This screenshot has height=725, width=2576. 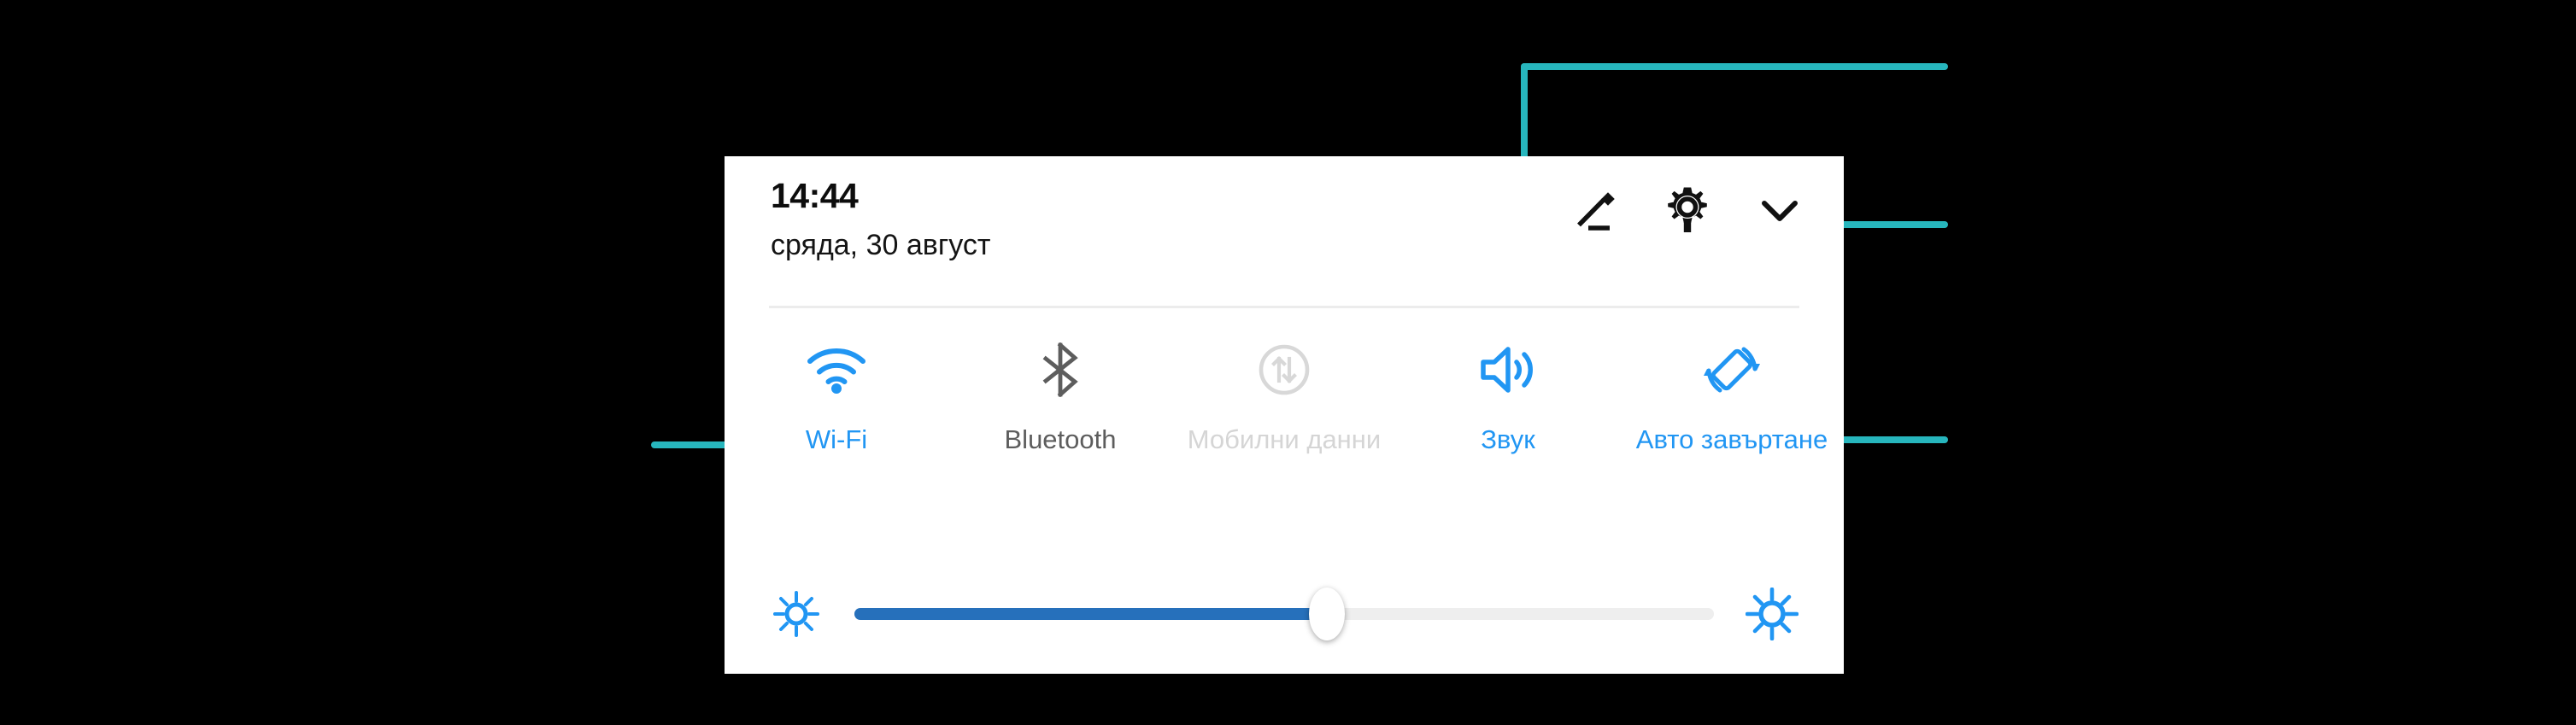 What do you see at coordinates (1731, 439) in the screenshot?
I see `auto-rotate-tile-label: Авто завъртане` at bounding box center [1731, 439].